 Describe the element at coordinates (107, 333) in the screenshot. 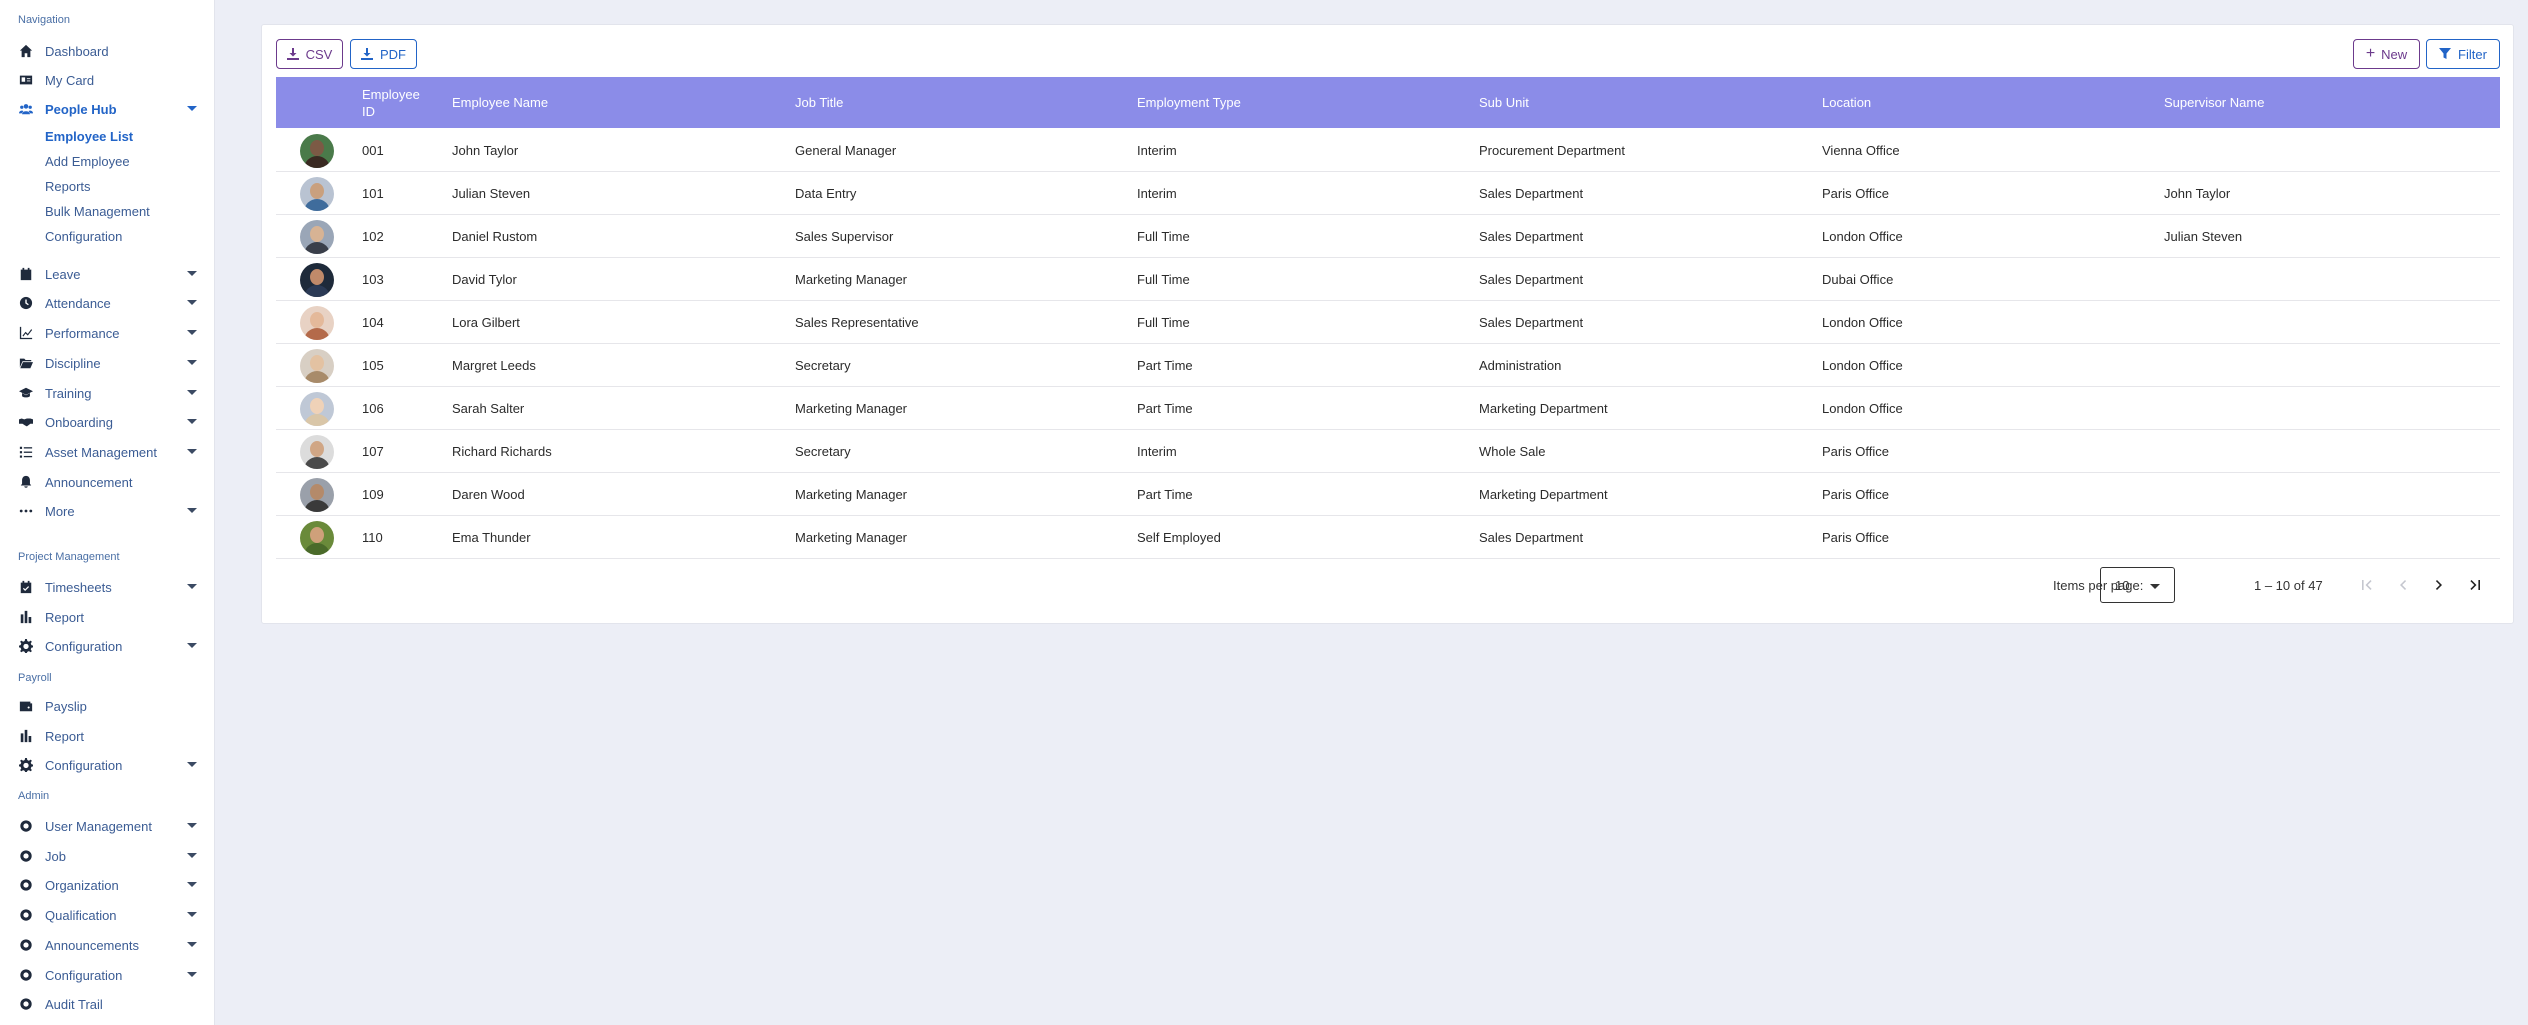

I see `nav-item-performance: Performance` at that location.